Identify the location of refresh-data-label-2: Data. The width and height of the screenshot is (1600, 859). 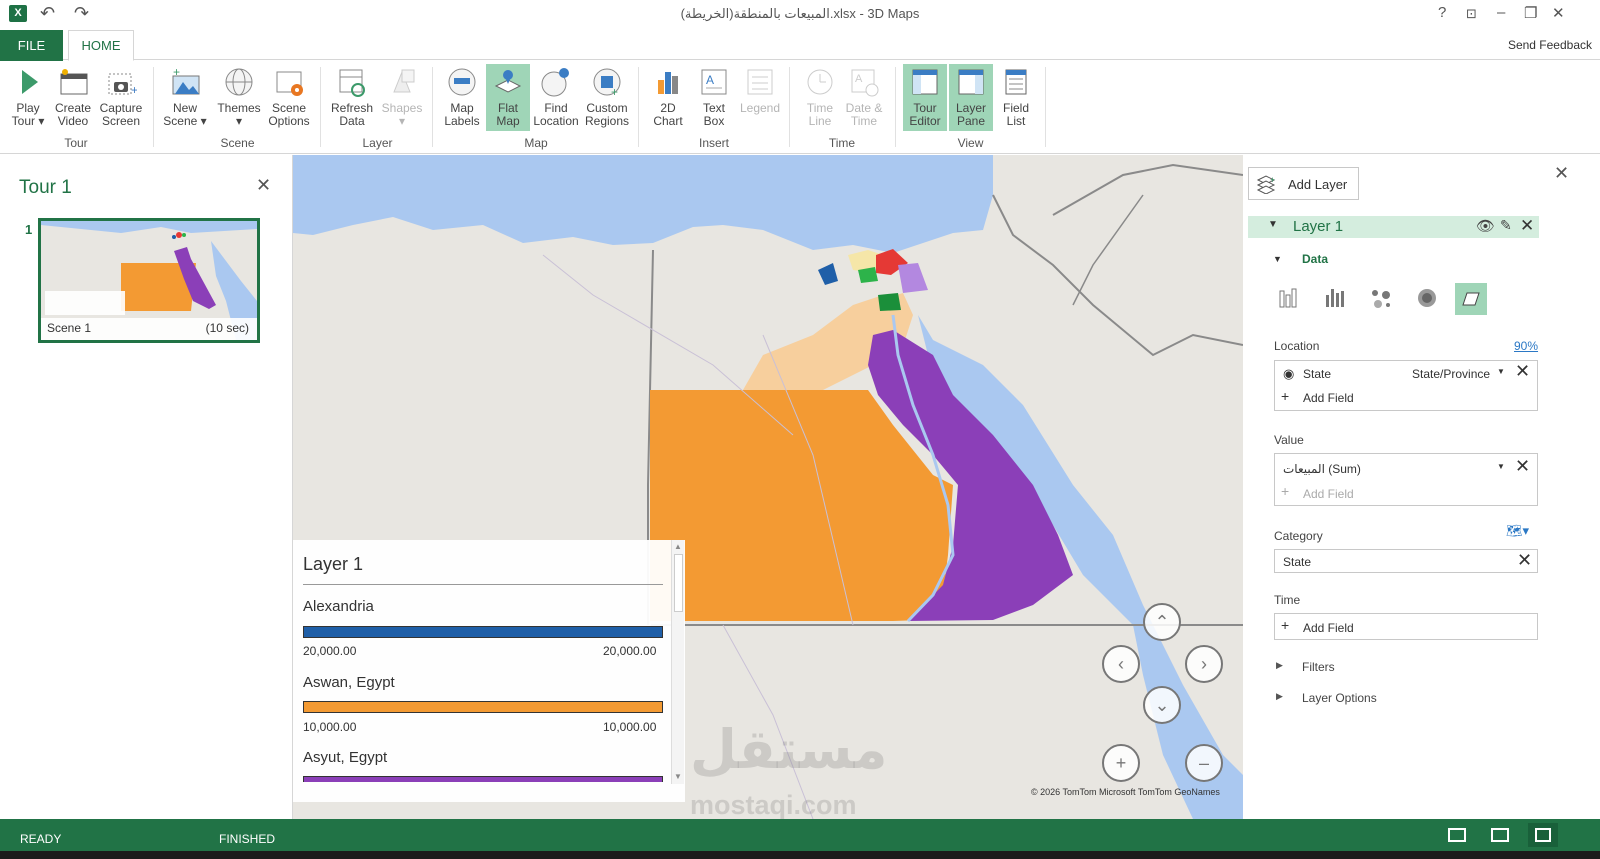
(352, 121).